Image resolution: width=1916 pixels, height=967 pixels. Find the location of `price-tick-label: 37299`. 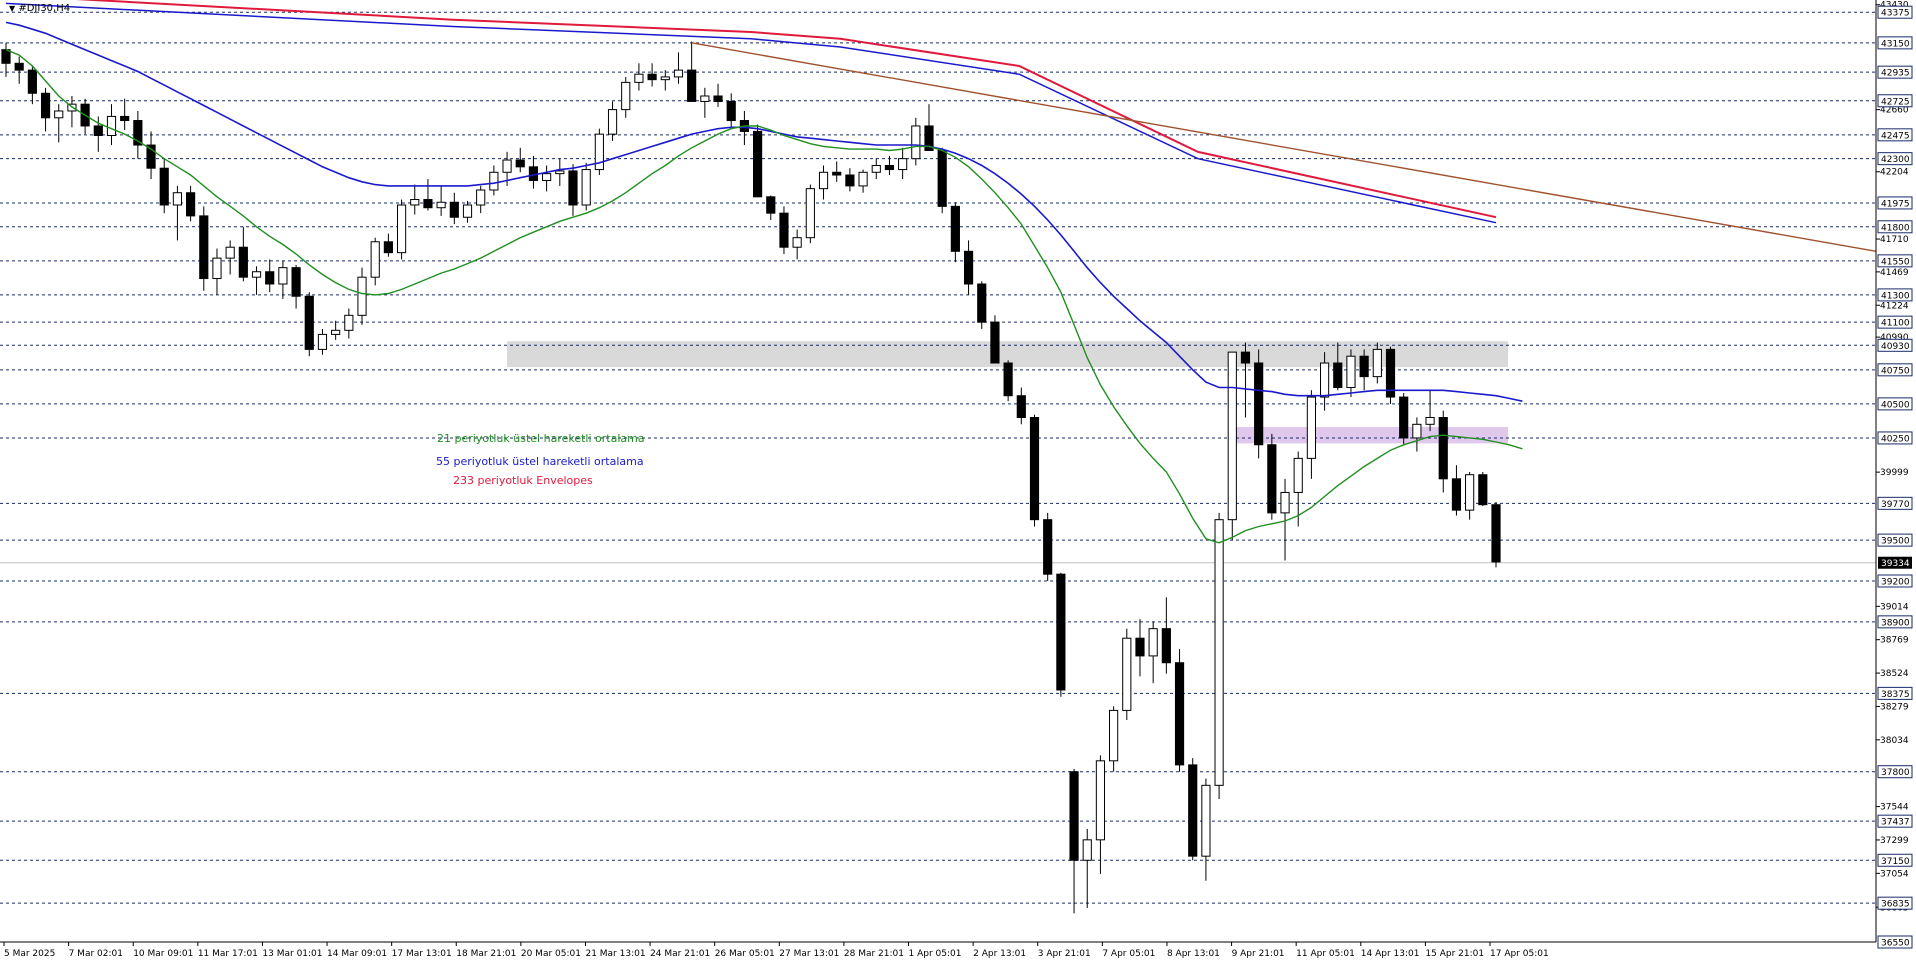

price-tick-label: 37299 is located at coordinates (1894, 841).